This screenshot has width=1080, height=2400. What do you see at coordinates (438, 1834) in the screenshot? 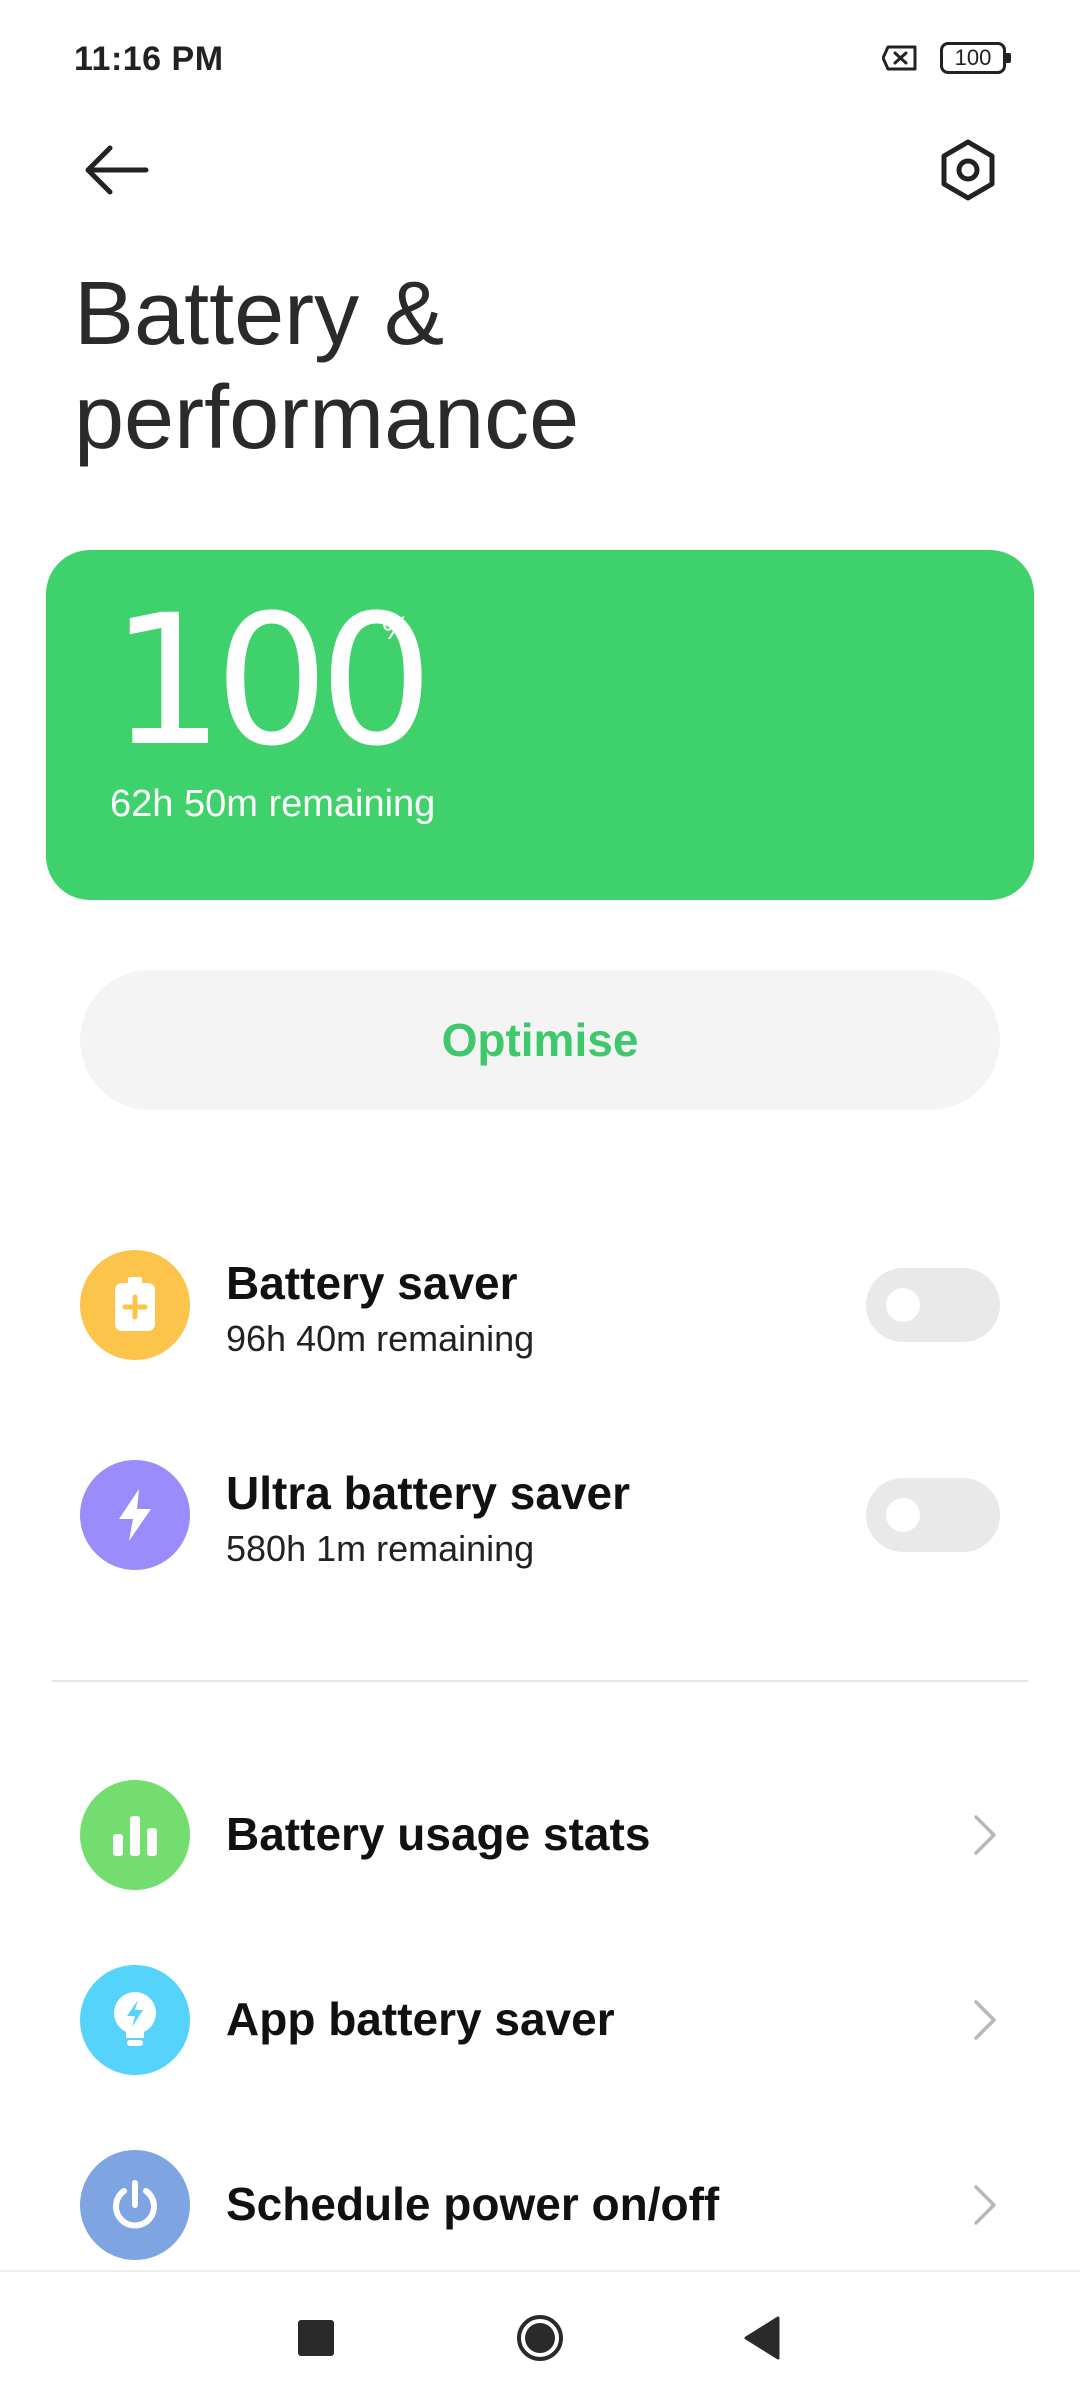
I see `battery-usage-stats-title: Battery usage stats` at bounding box center [438, 1834].